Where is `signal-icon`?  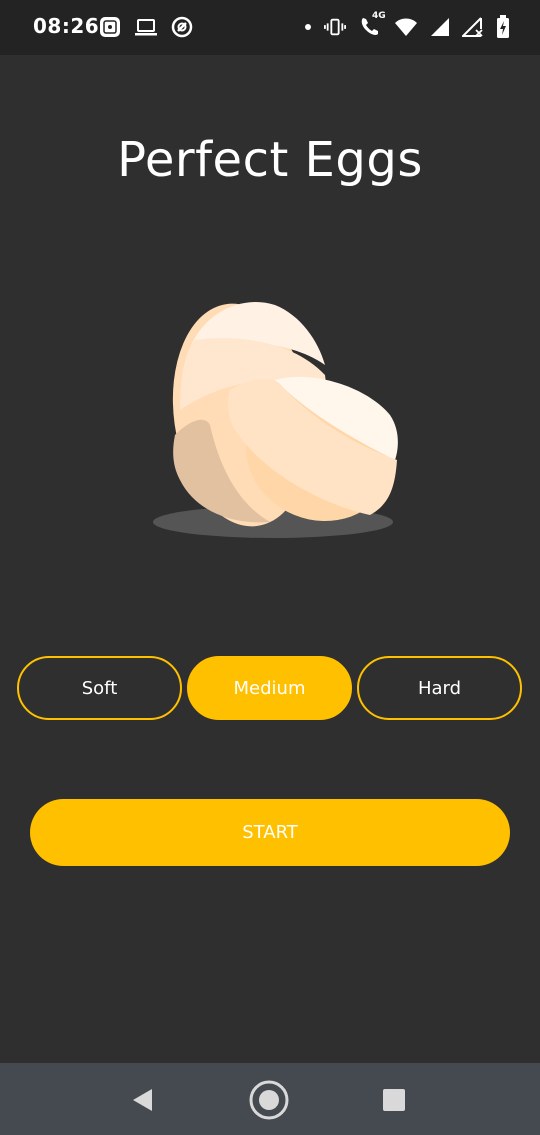
signal-icon is located at coordinates (440, 27).